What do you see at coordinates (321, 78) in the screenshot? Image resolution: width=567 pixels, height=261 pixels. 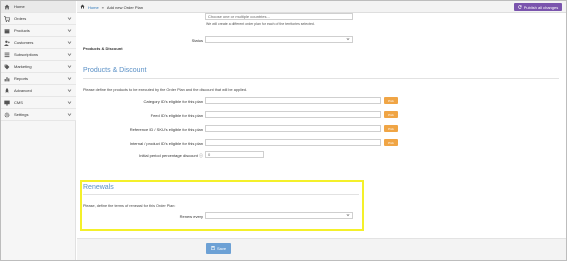 I see `divider` at bounding box center [321, 78].